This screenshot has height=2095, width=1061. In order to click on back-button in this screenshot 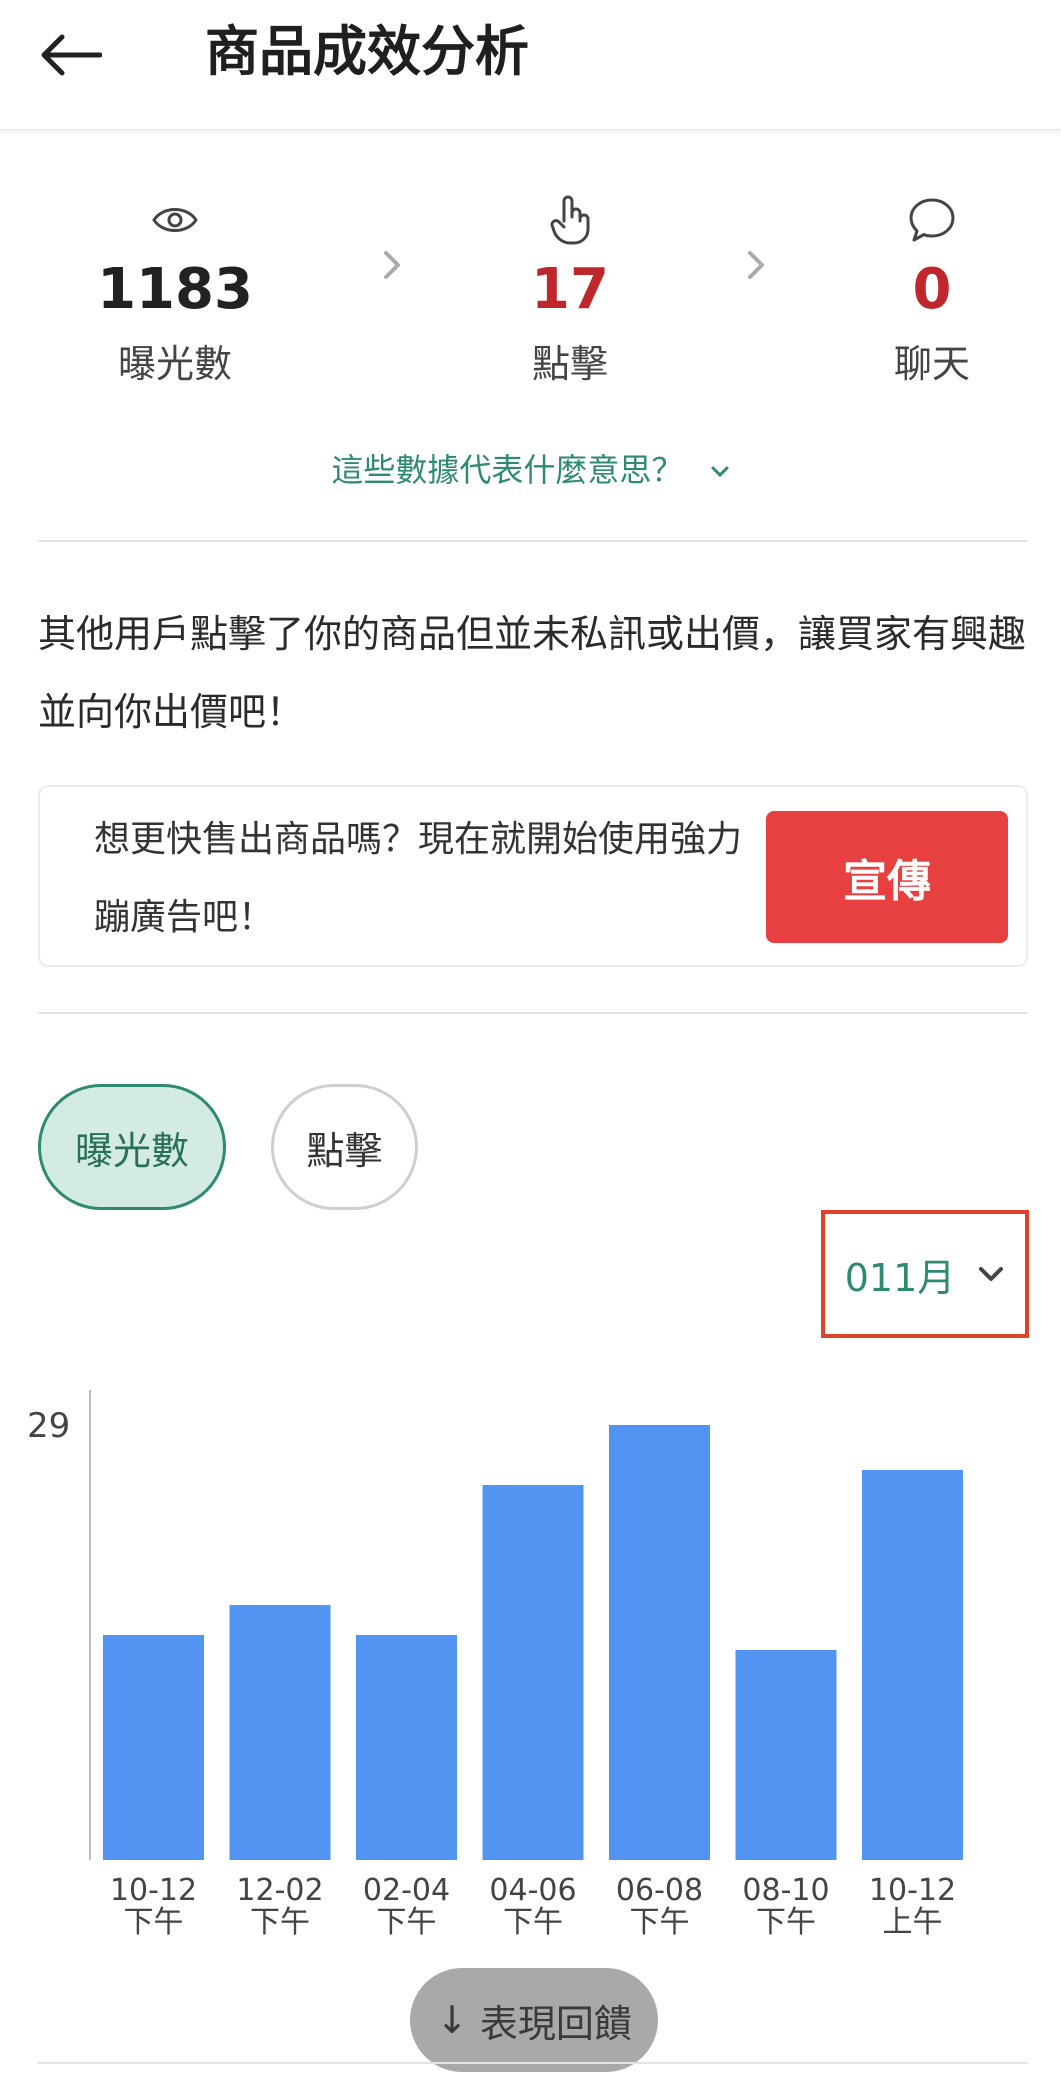, I will do `click(70, 55)`.